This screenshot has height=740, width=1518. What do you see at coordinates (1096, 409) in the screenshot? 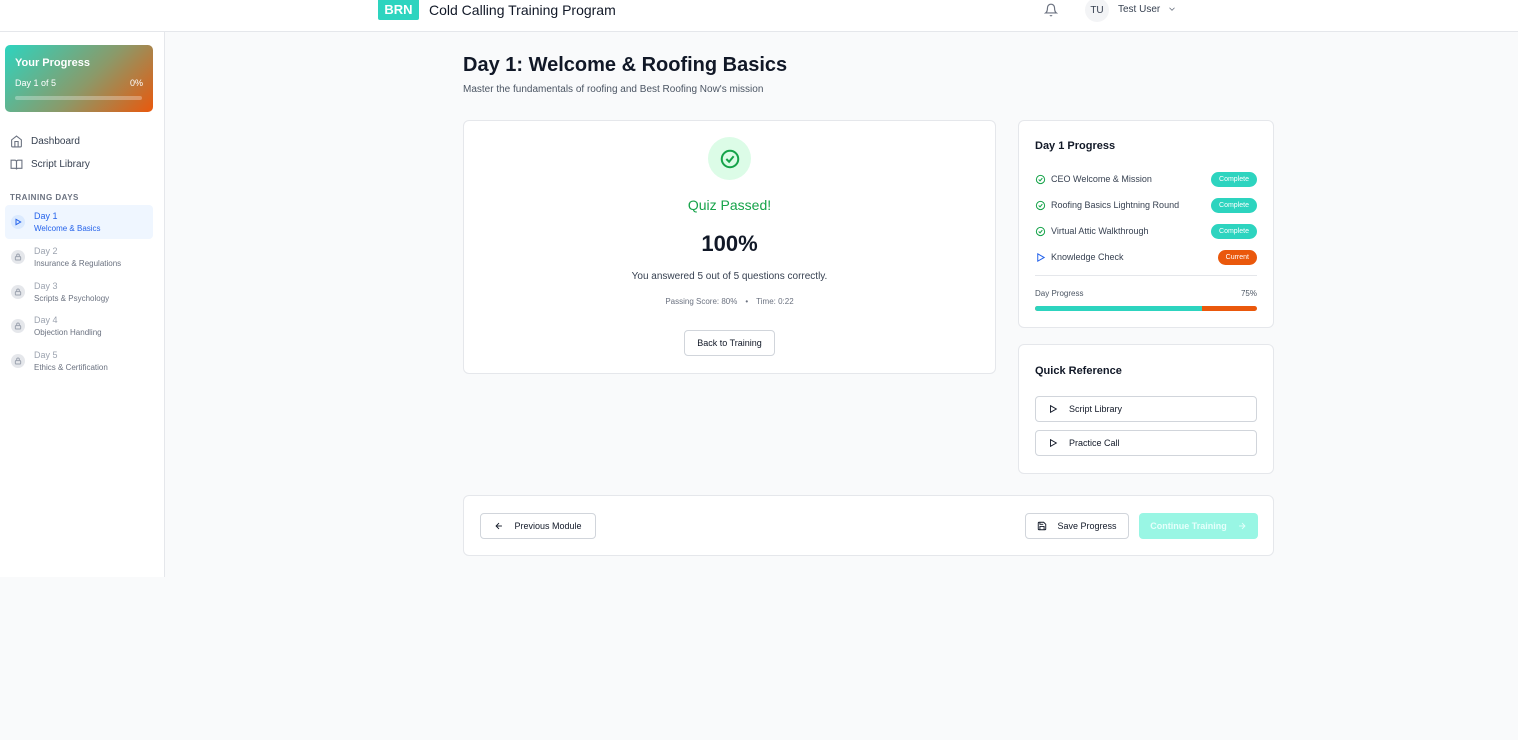
I see `script-library-label: Script Library` at bounding box center [1096, 409].